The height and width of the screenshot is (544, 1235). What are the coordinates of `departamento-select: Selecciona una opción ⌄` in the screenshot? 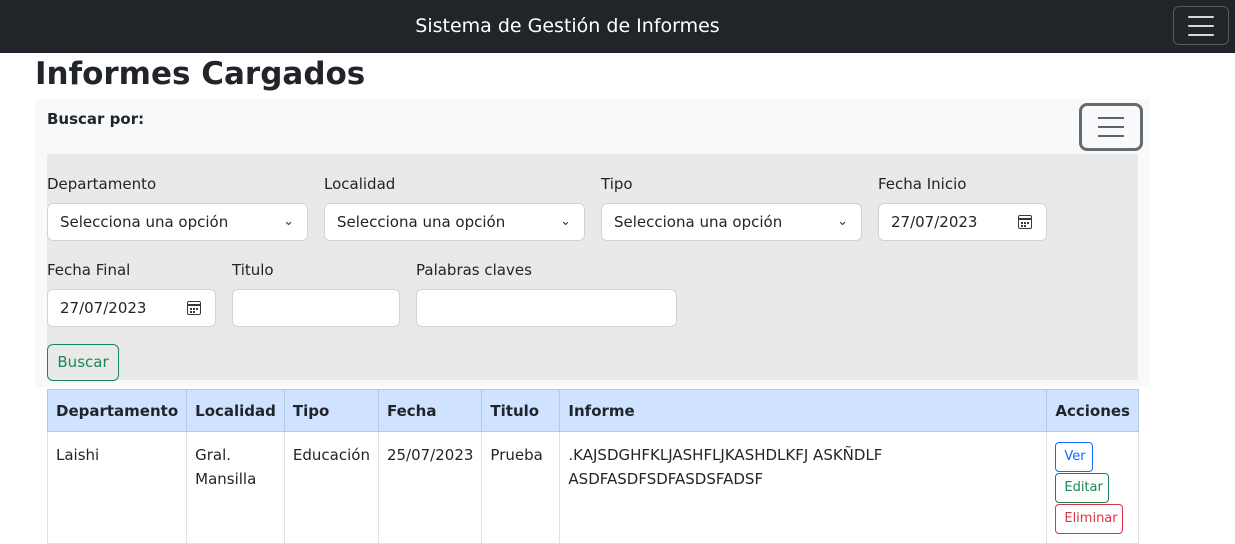 It's located at (177, 222).